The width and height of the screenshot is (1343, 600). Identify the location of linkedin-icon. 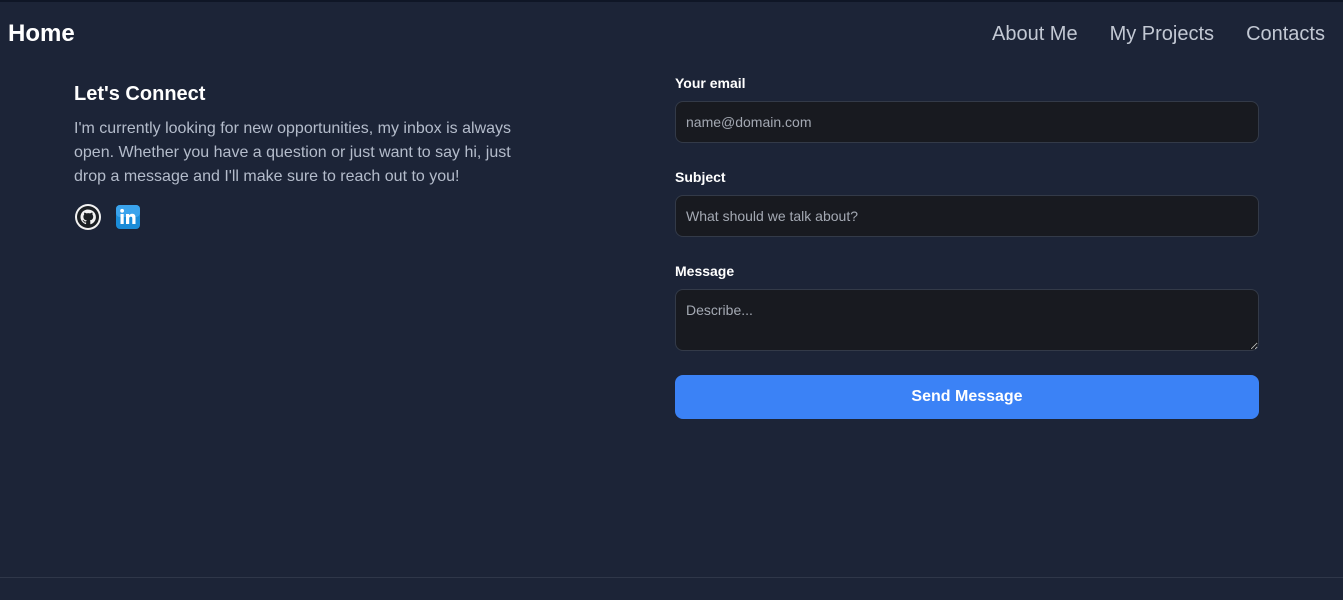
(128, 217).